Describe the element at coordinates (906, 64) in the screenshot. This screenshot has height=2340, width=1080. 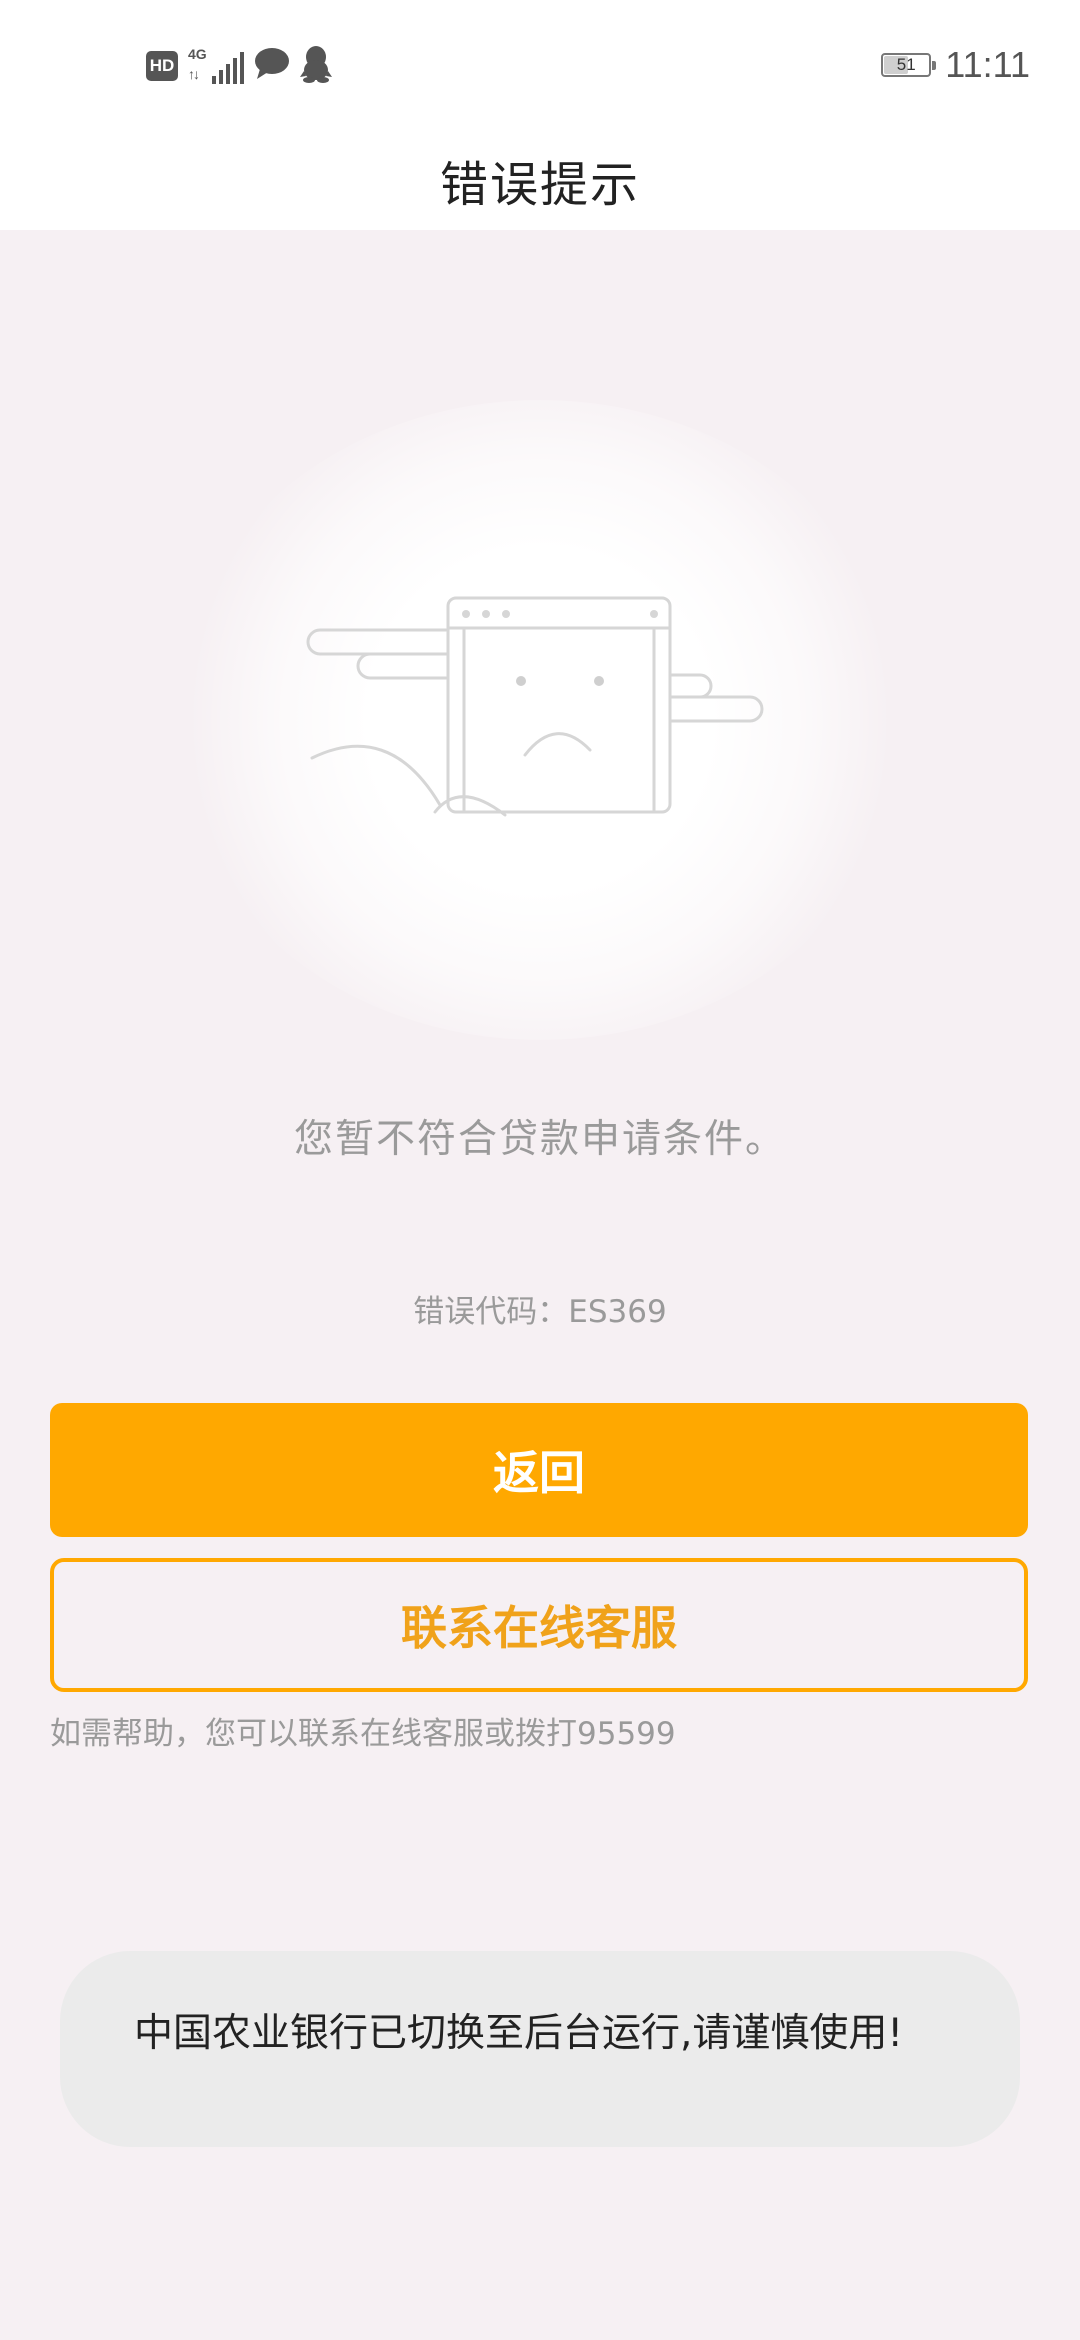
I see `battery-level: 51` at that location.